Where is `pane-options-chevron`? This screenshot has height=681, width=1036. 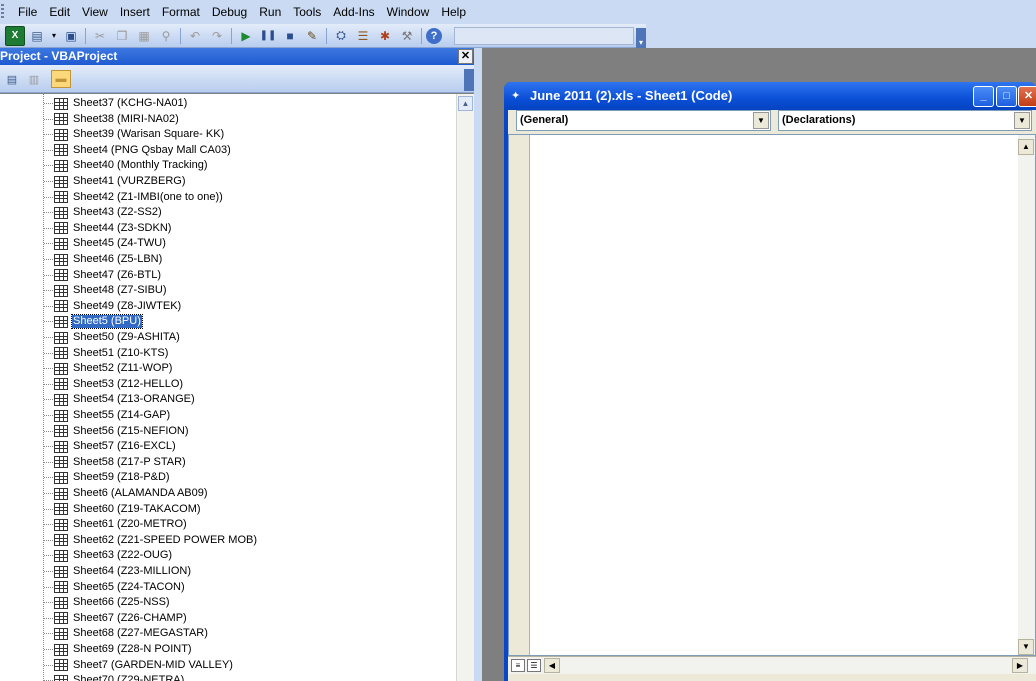 pane-options-chevron is located at coordinates (469, 80).